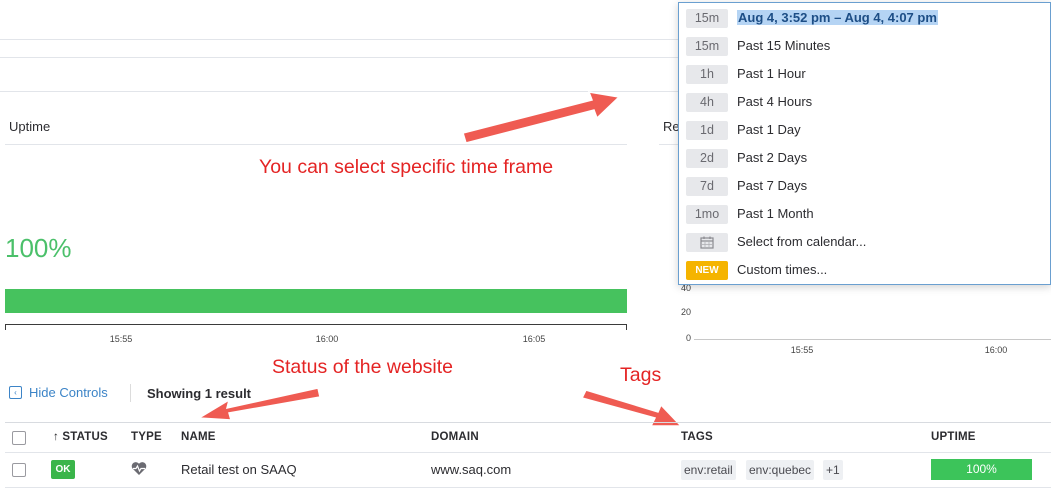 Image resolution: width=1051 pixels, height=488 pixels. I want to click on column-header-name: NAME, so click(198, 437).